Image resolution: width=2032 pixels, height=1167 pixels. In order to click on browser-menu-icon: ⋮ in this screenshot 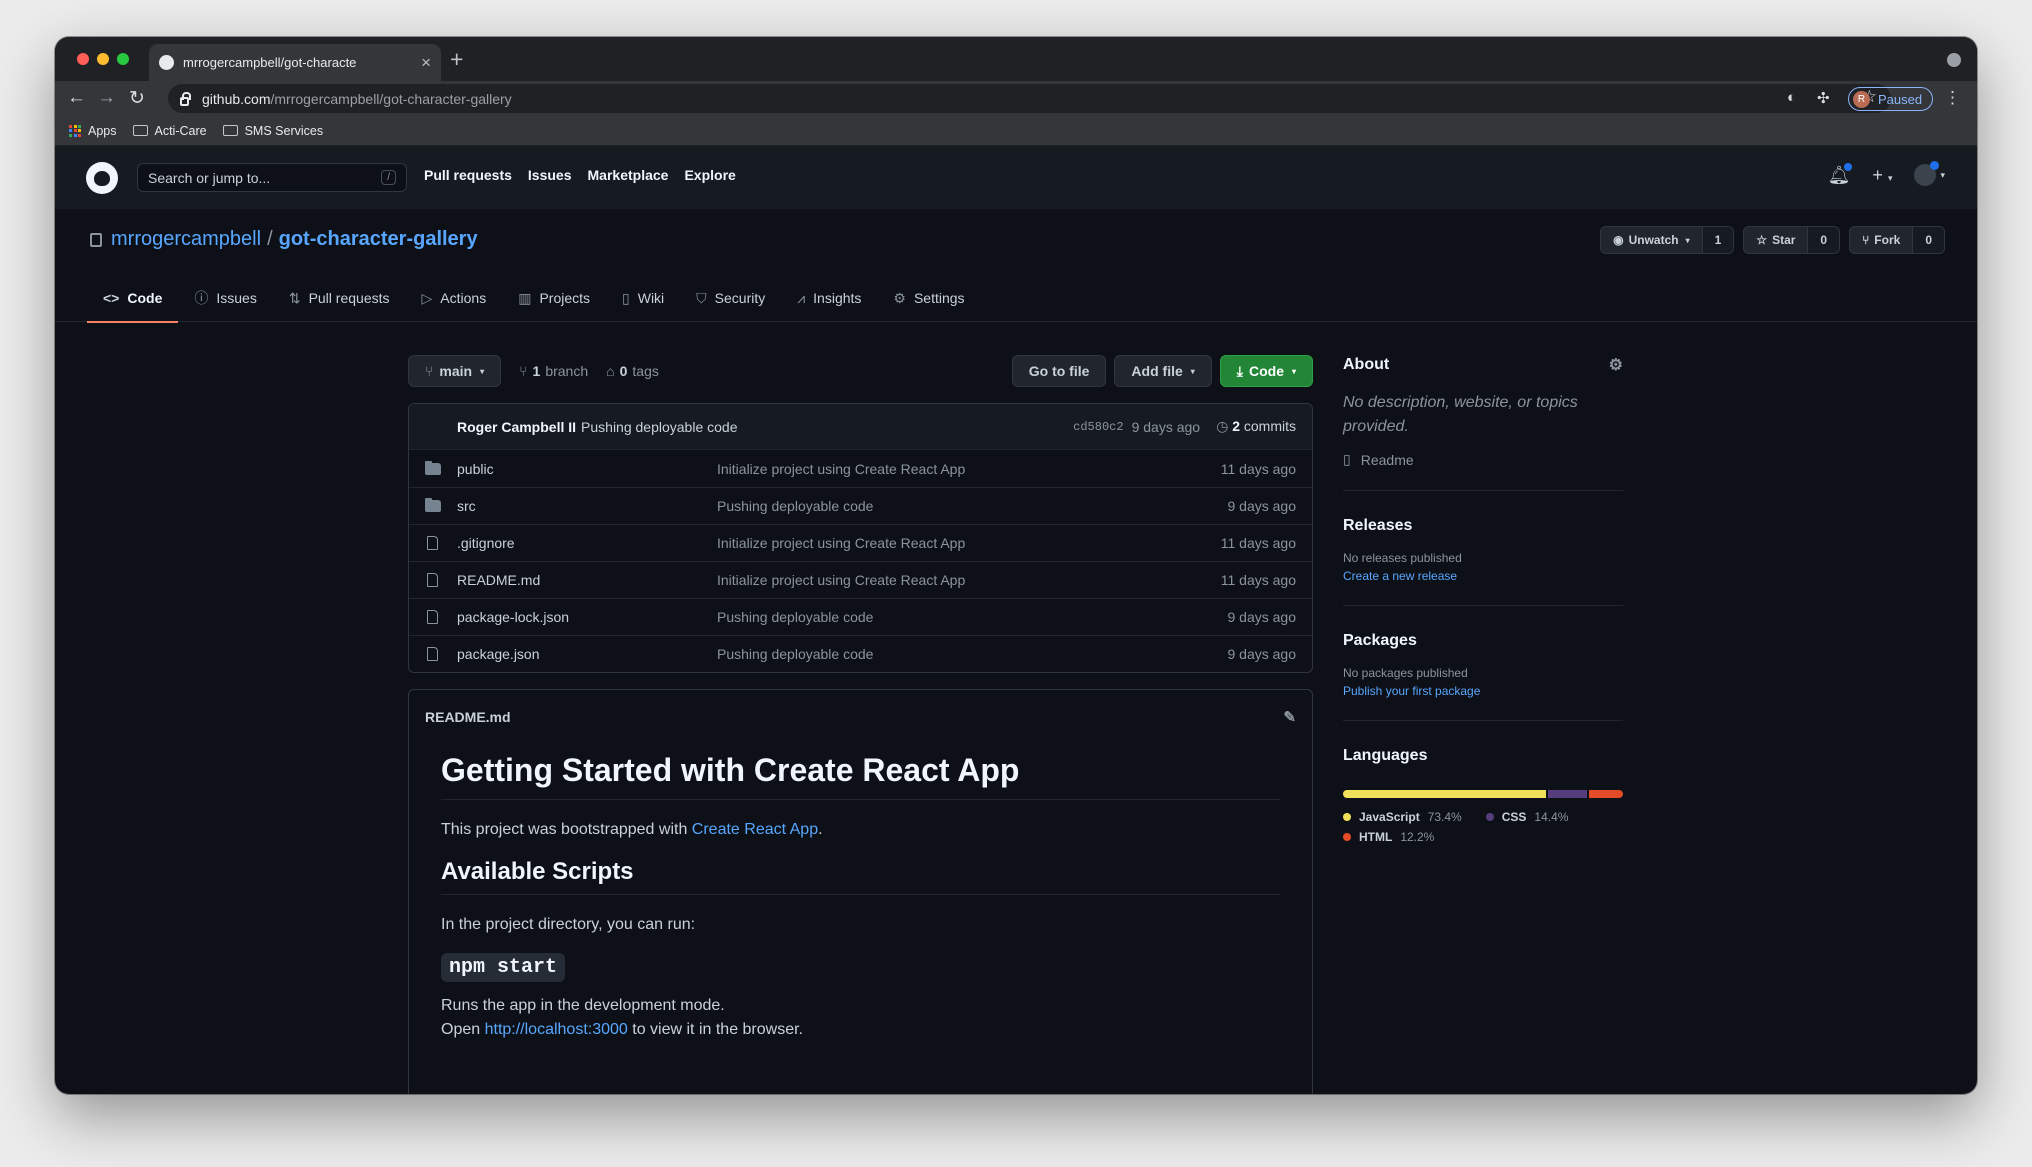, I will do `click(1952, 98)`.